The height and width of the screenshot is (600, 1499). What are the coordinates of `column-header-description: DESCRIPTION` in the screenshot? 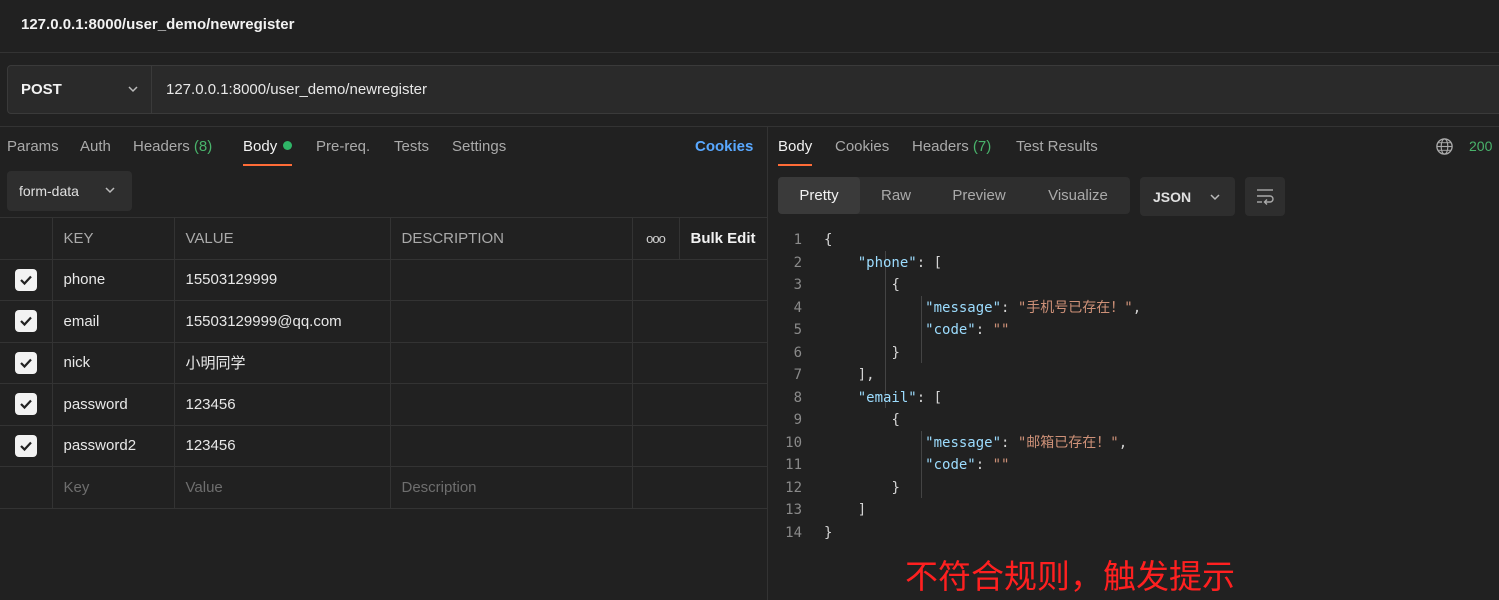 It's located at (511, 238).